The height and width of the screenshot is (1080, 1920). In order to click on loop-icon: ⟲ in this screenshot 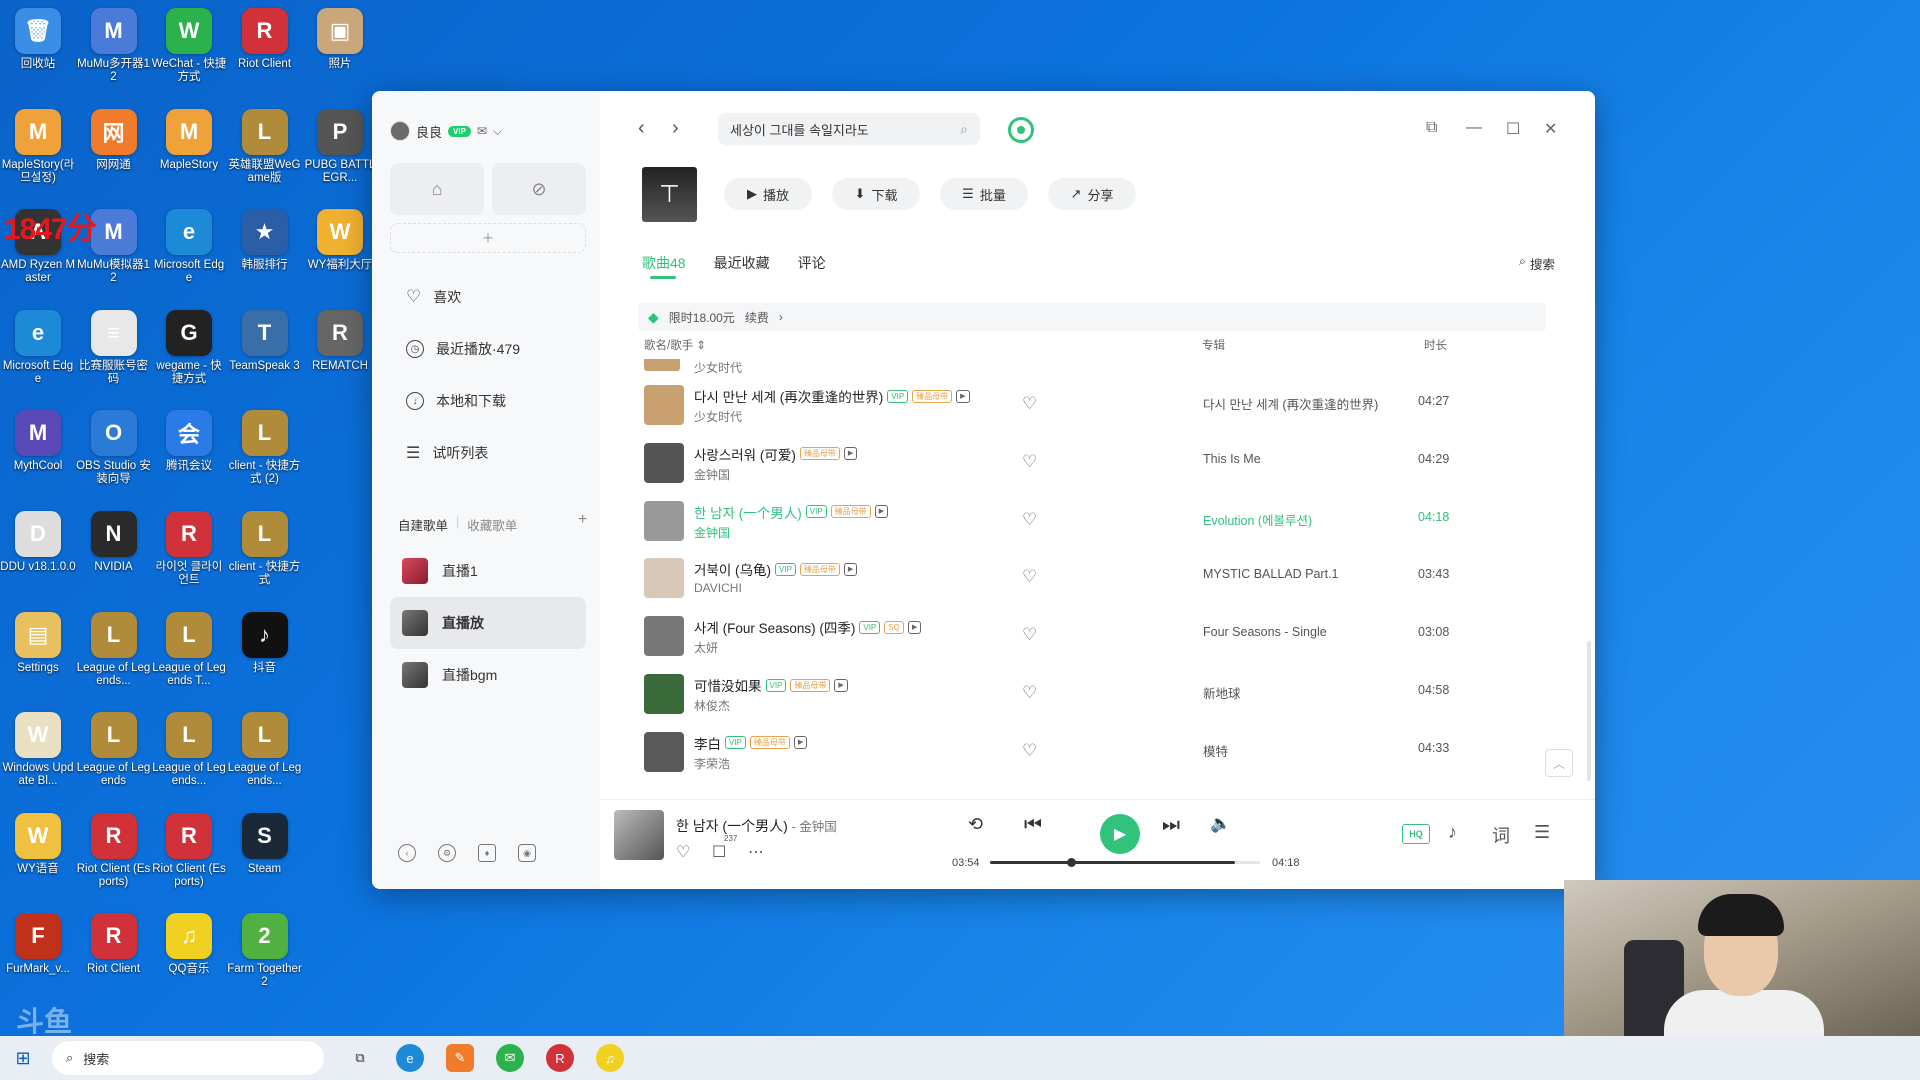, I will do `click(975, 824)`.